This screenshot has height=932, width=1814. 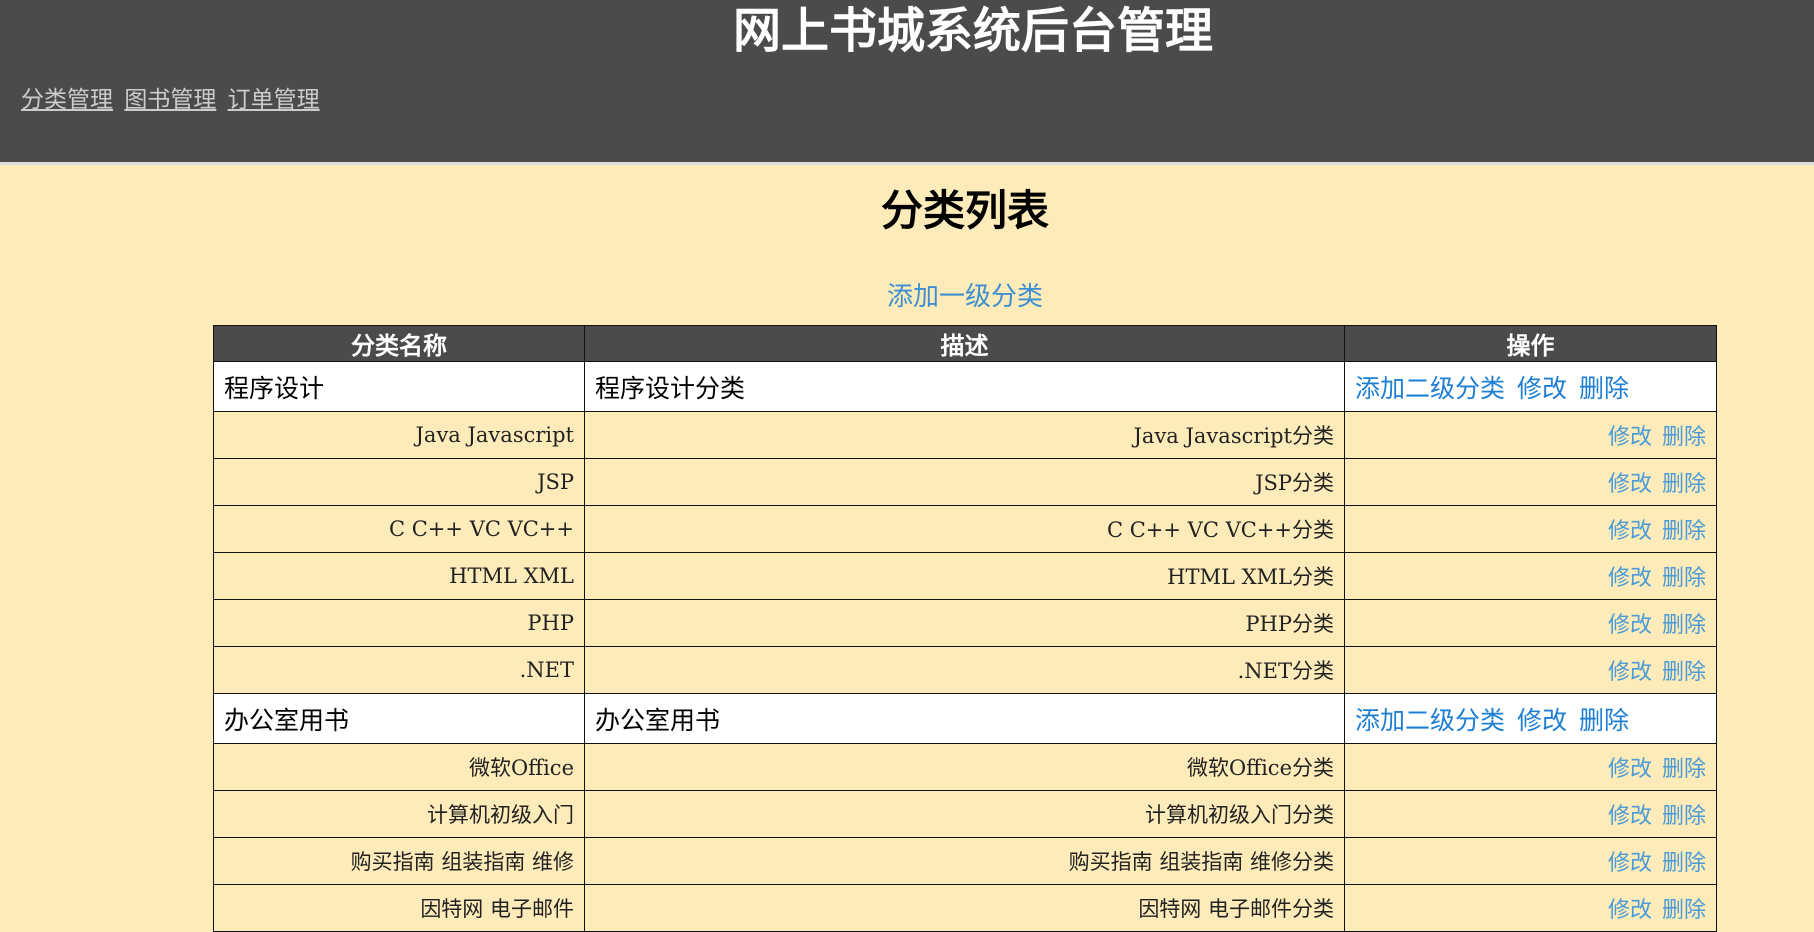 I want to click on category-description-cell: 计算机初级入门分类, so click(x=964, y=814).